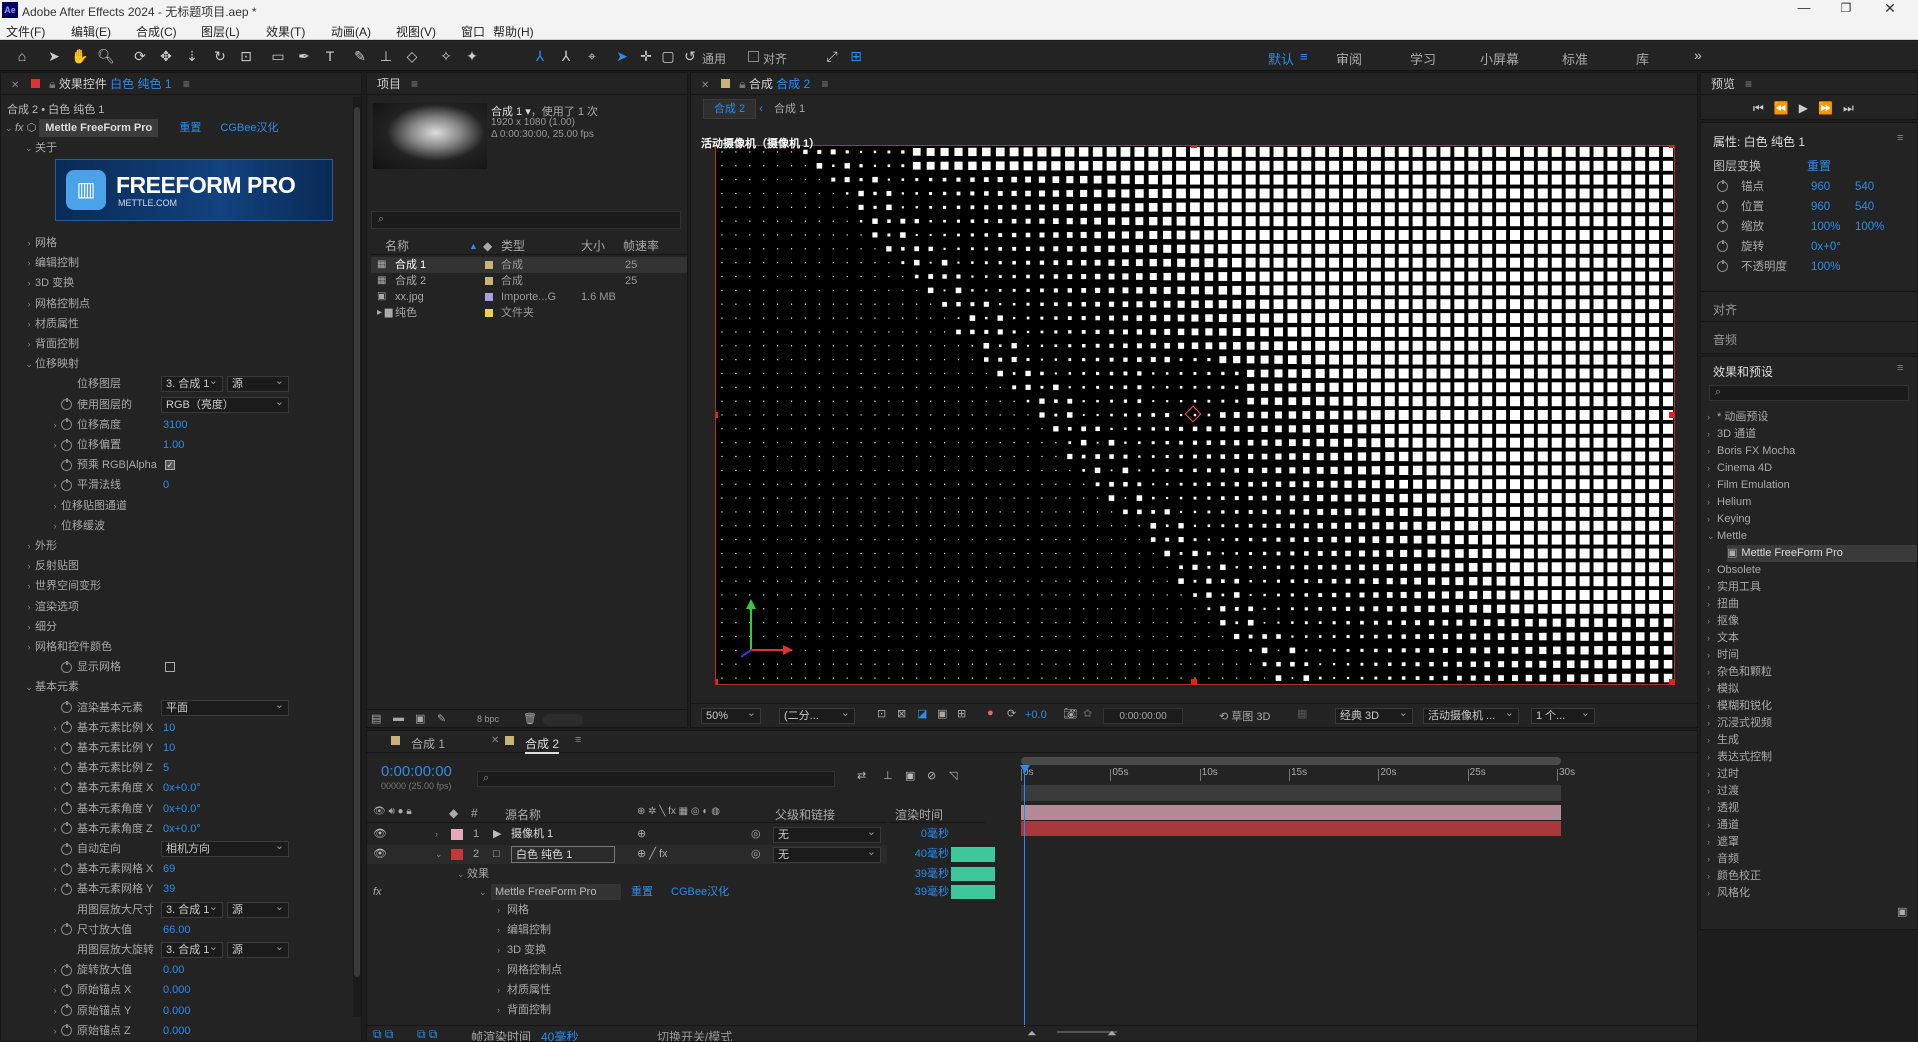 The image size is (1918, 1042). Describe the element at coordinates (742, 84) in the screenshot. I see `comp-lock-icon: 🔒︎` at that location.